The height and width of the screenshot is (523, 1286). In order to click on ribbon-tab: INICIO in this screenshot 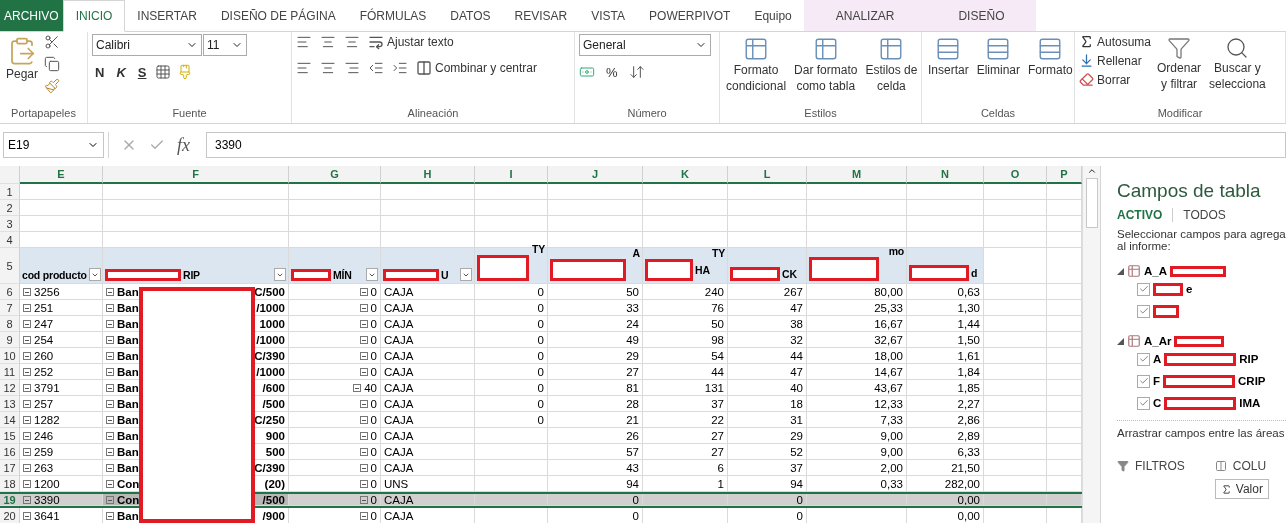, I will do `click(94, 16)`.